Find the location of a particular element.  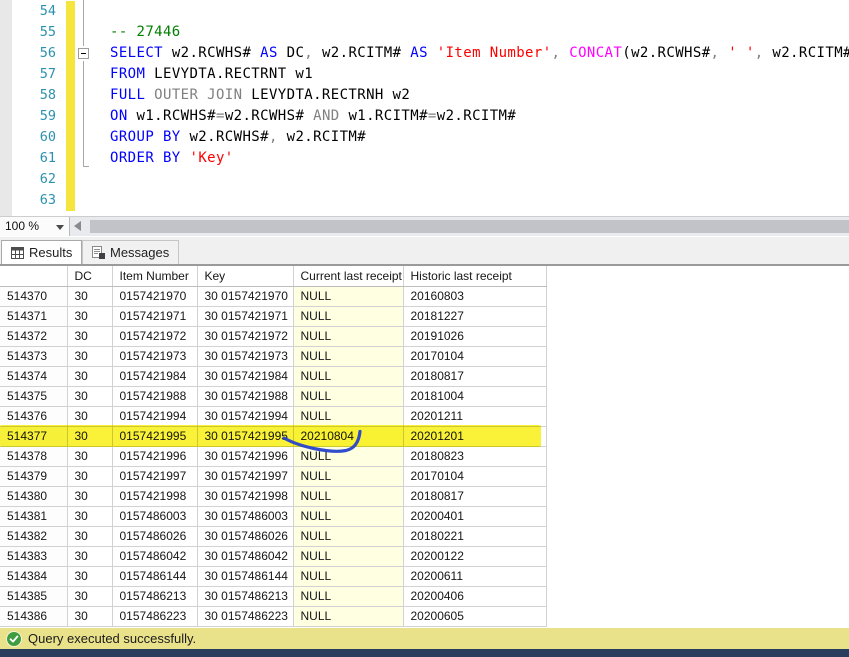

grid-cell: 30 0157486144 is located at coordinates (245, 576).